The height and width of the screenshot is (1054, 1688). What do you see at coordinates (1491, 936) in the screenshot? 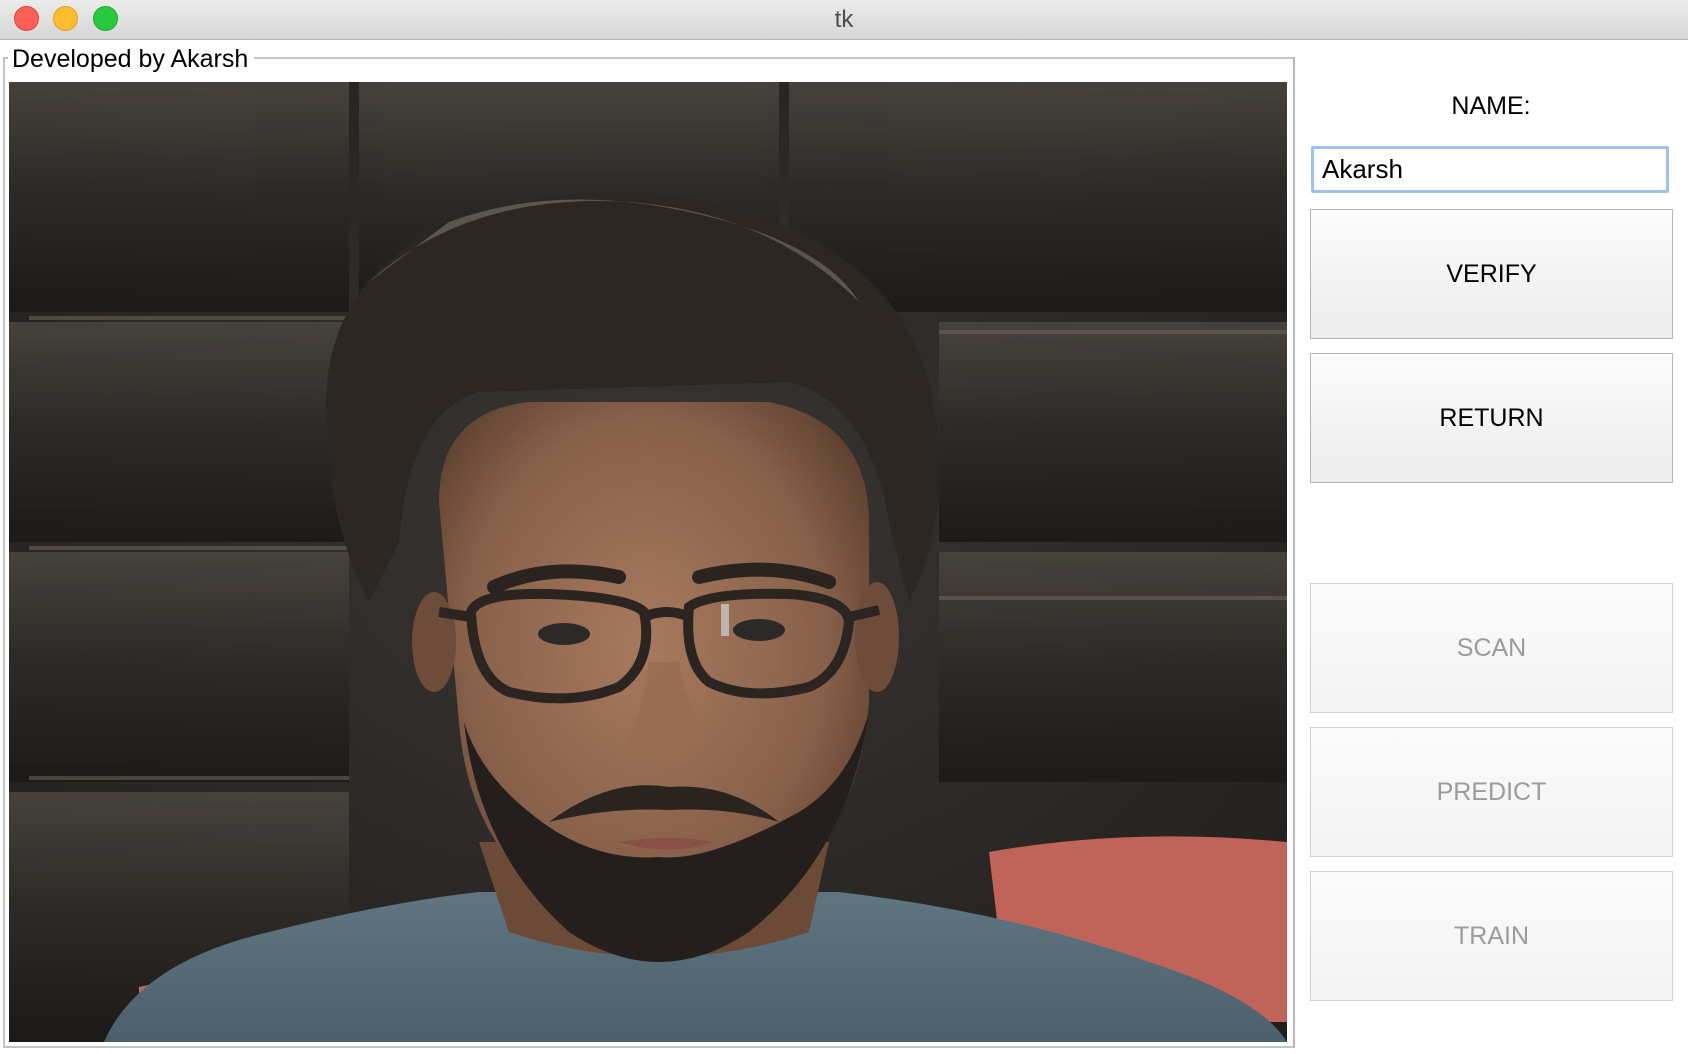
I see `train-button: TRAIN` at bounding box center [1491, 936].